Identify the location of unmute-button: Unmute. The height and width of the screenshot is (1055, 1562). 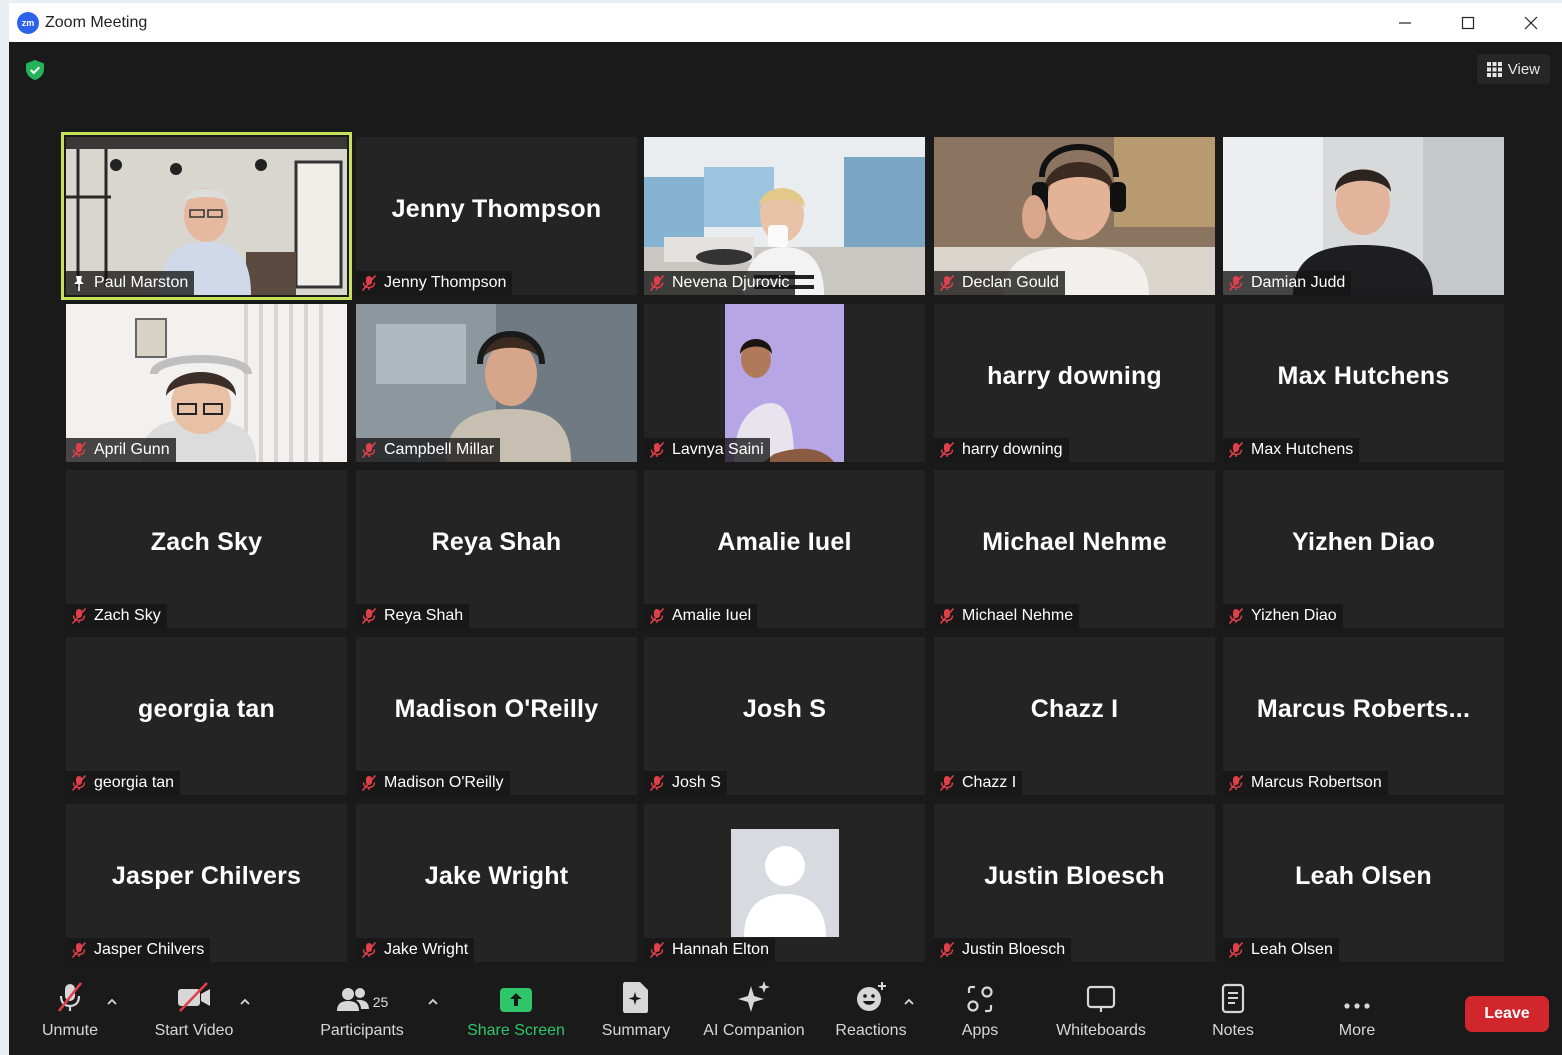
(70, 1012).